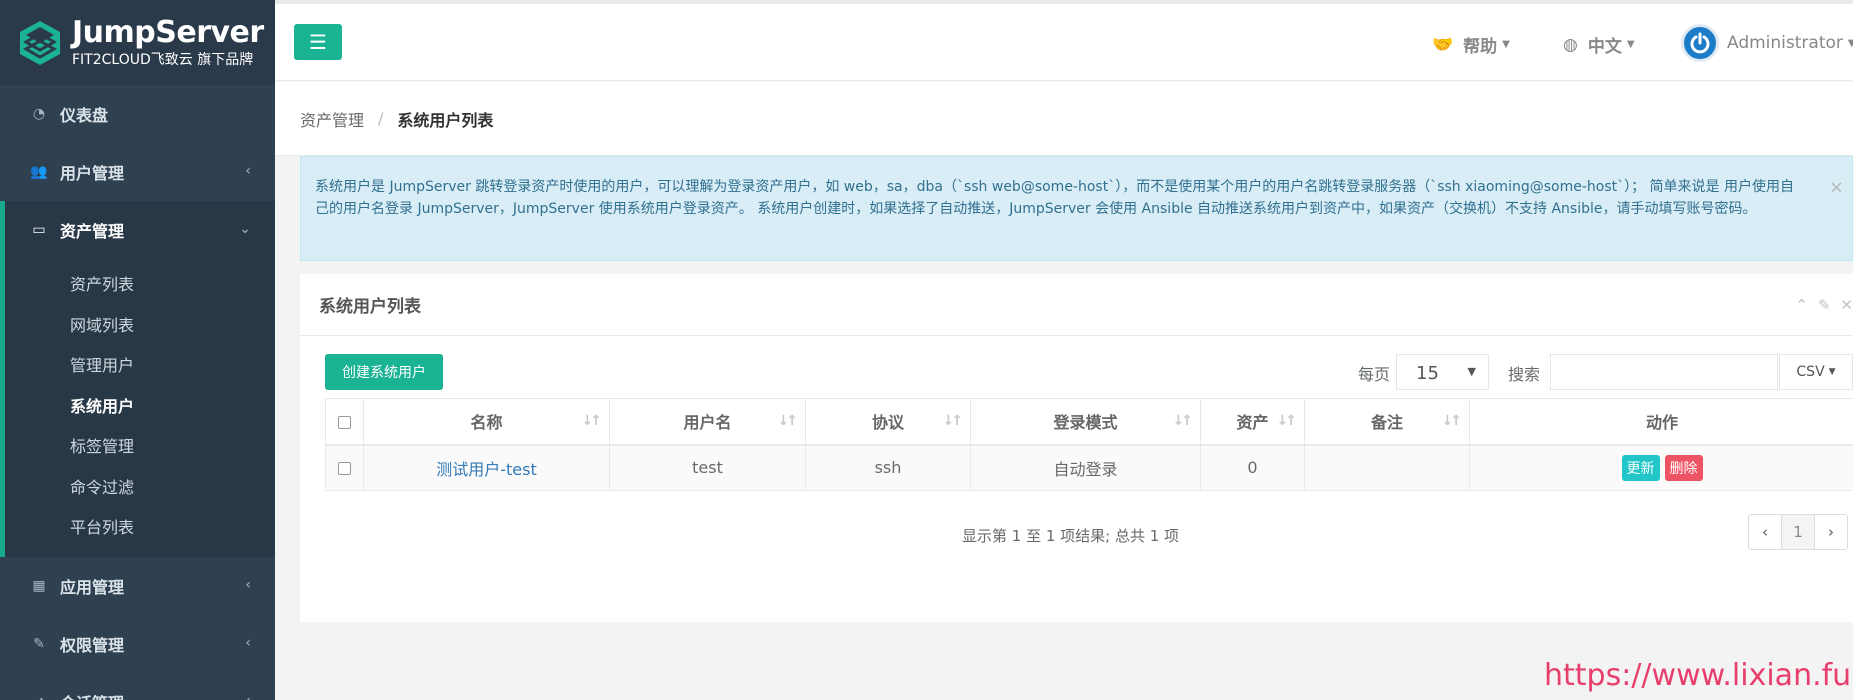 This screenshot has height=700, width=1853. I want to click on sidebar-item-dashboard: ◔ 仪表盘, so click(137, 114).